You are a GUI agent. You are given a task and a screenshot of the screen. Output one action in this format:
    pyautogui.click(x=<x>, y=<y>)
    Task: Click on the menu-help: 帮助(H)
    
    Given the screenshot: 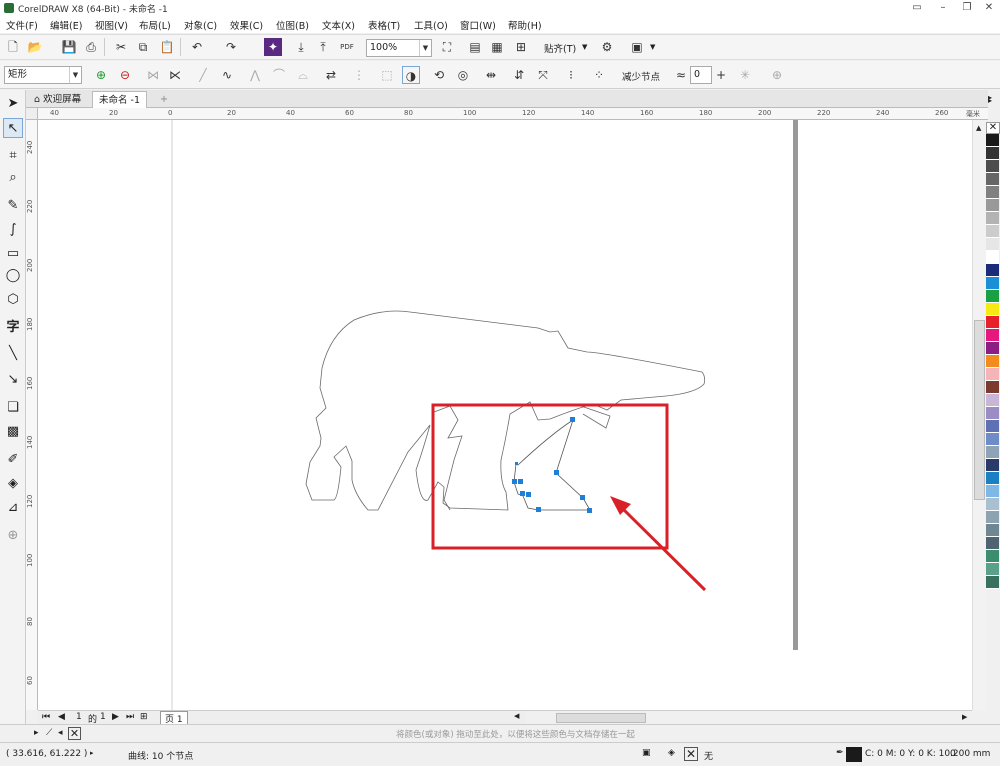 What is the action you would take?
    pyautogui.click(x=525, y=25)
    